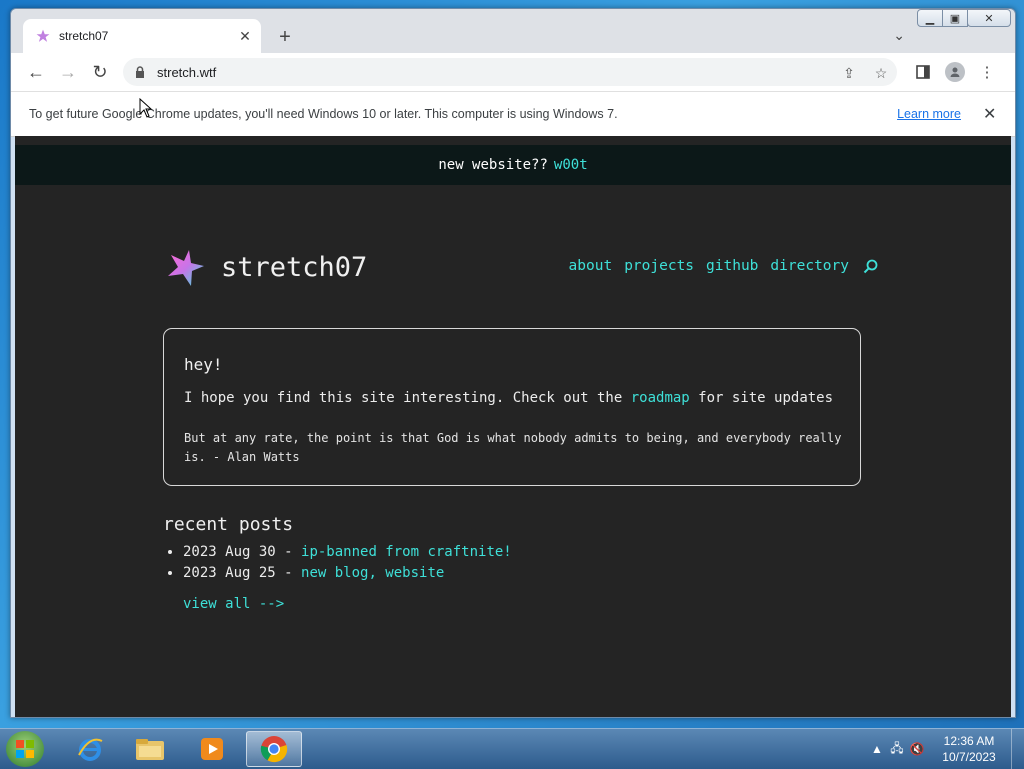 The width and height of the screenshot is (1024, 769). Describe the element at coordinates (90, 749) in the screenshot. I see `internet-explorer-icon` at that location.